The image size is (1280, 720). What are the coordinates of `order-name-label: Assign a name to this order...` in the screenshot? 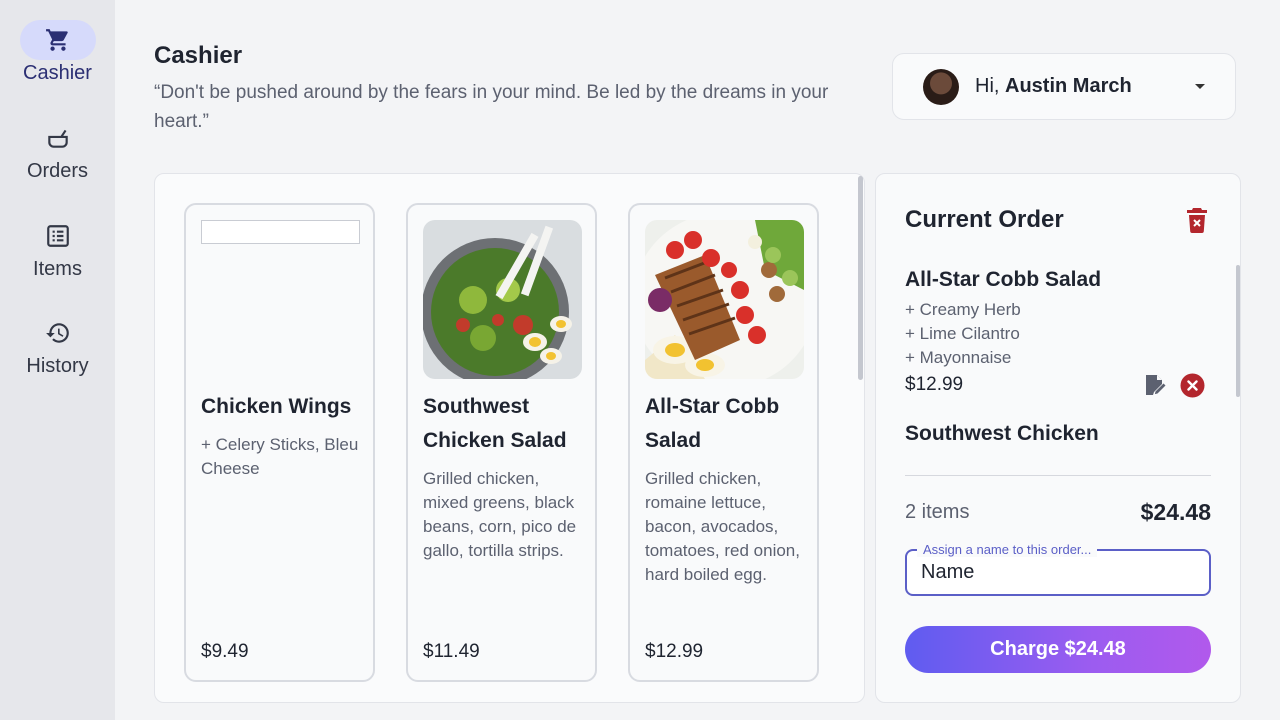 It's located at (1007, 549).